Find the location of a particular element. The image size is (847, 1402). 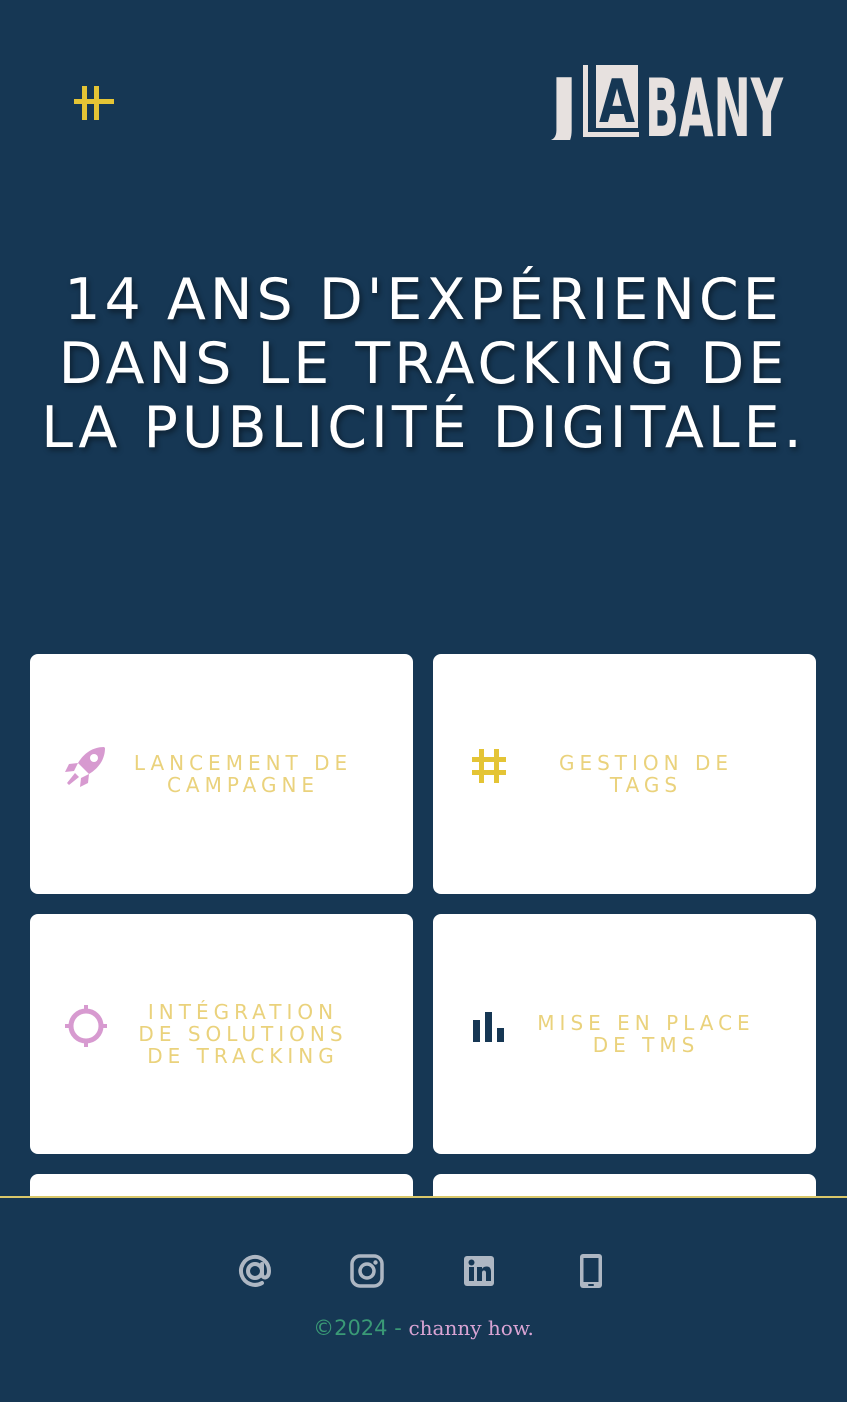

logo-letter-j: J is located at coordinates (563, 101).